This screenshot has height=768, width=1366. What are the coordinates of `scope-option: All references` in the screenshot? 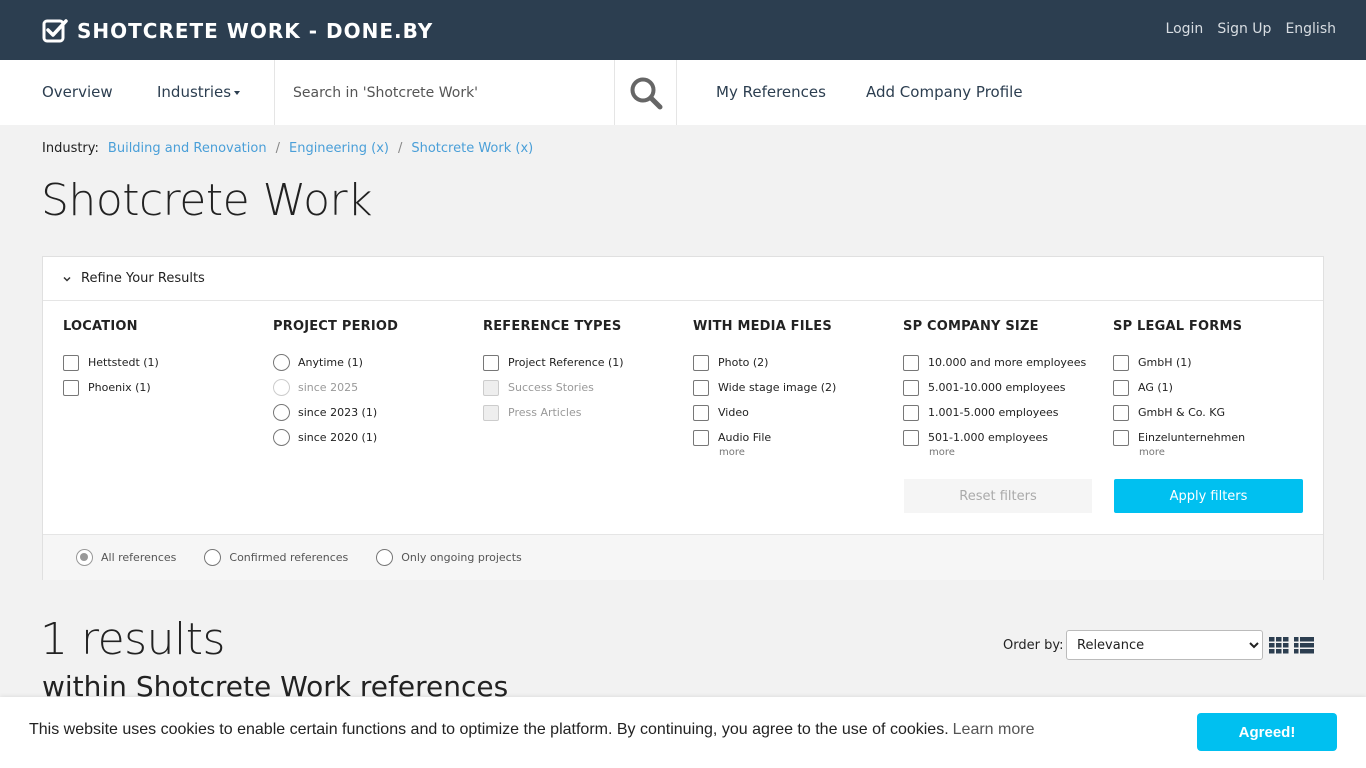 It's located at (126, 557).